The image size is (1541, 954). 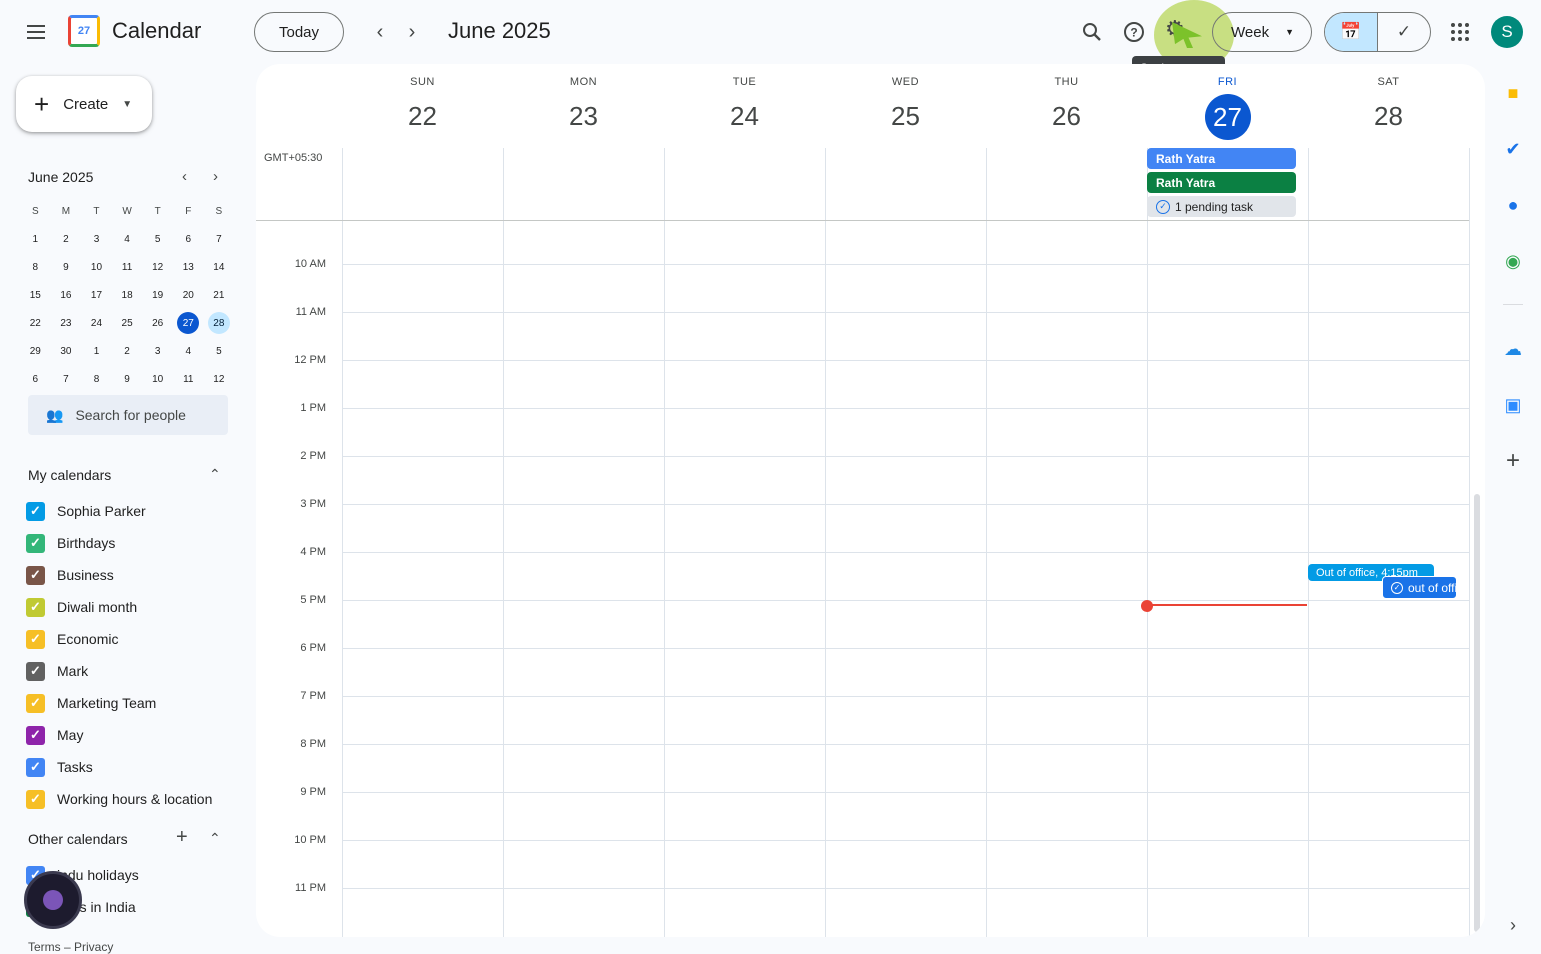 I want to click on day-number-button: 22, so click(x=422, y=116).